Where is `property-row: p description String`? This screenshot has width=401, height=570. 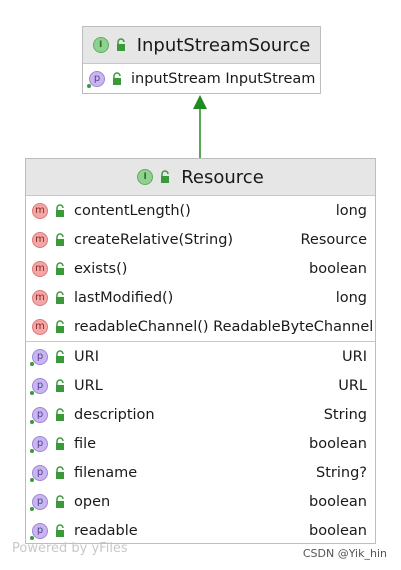
property-row: p description String is located at coordinates (200, 414).